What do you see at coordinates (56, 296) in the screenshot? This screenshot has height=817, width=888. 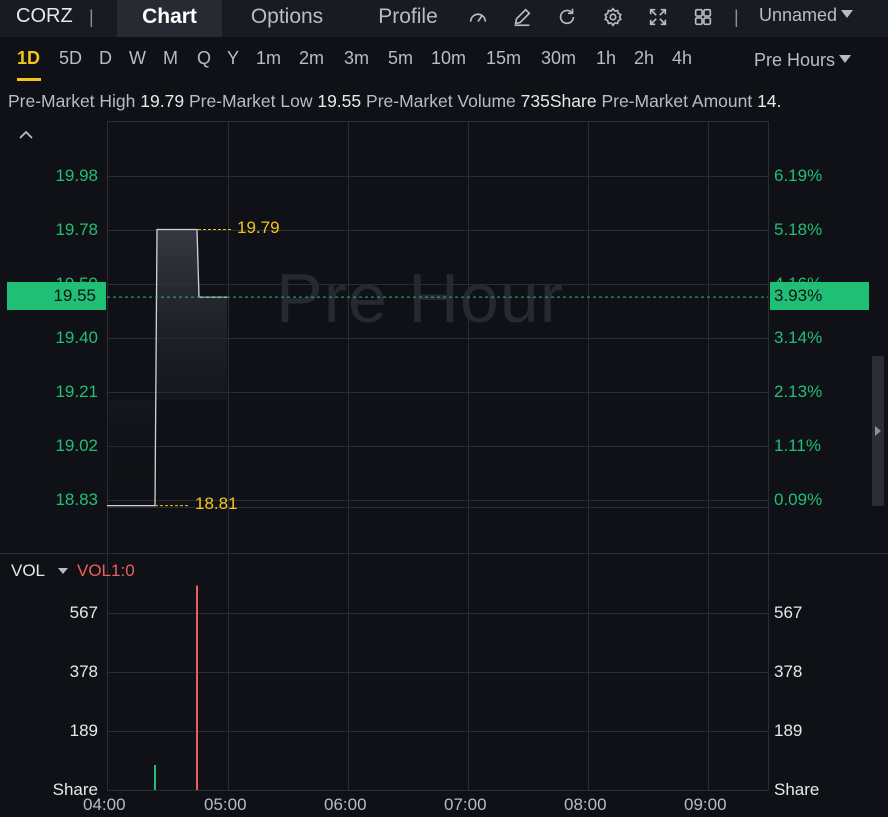 I see `current-price-badge: 19.55` at bounding box center [56, 296].